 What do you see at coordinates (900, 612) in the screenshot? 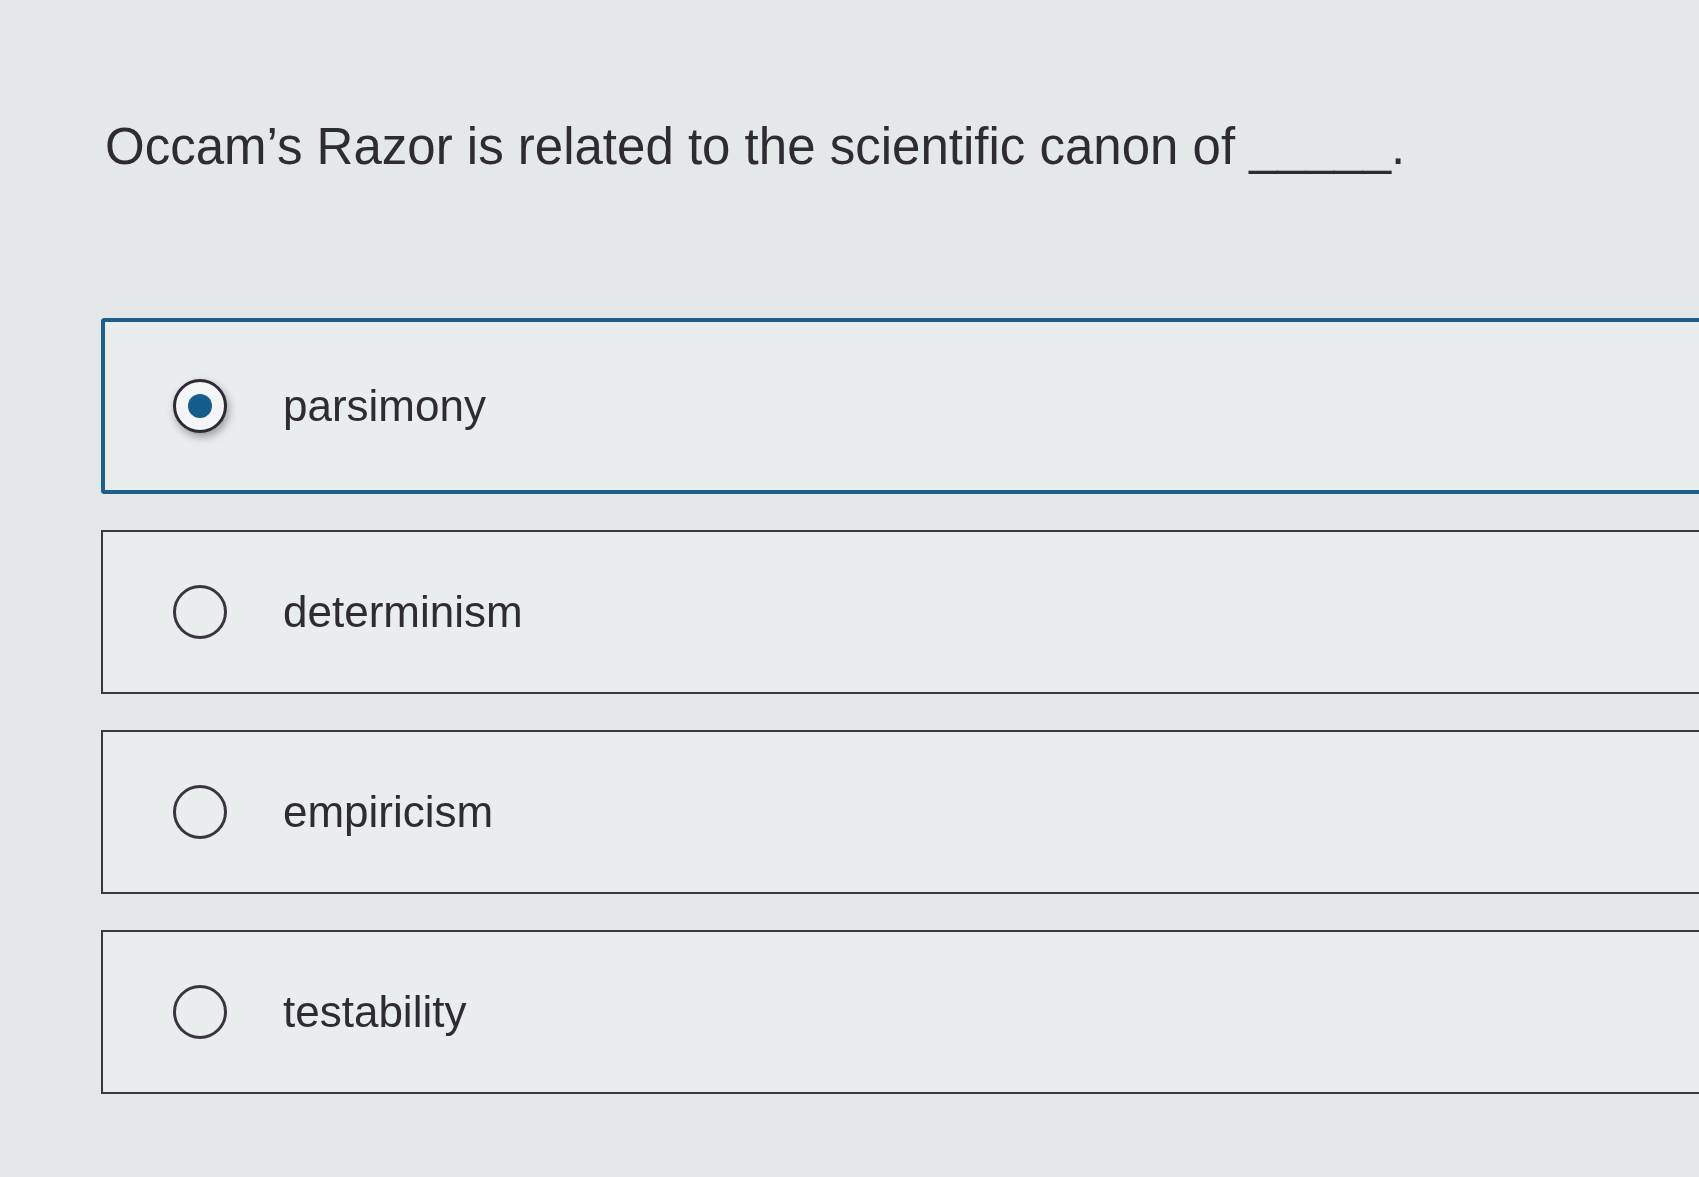
I see `answer-option: determinism` at bounding box center [900, 612].